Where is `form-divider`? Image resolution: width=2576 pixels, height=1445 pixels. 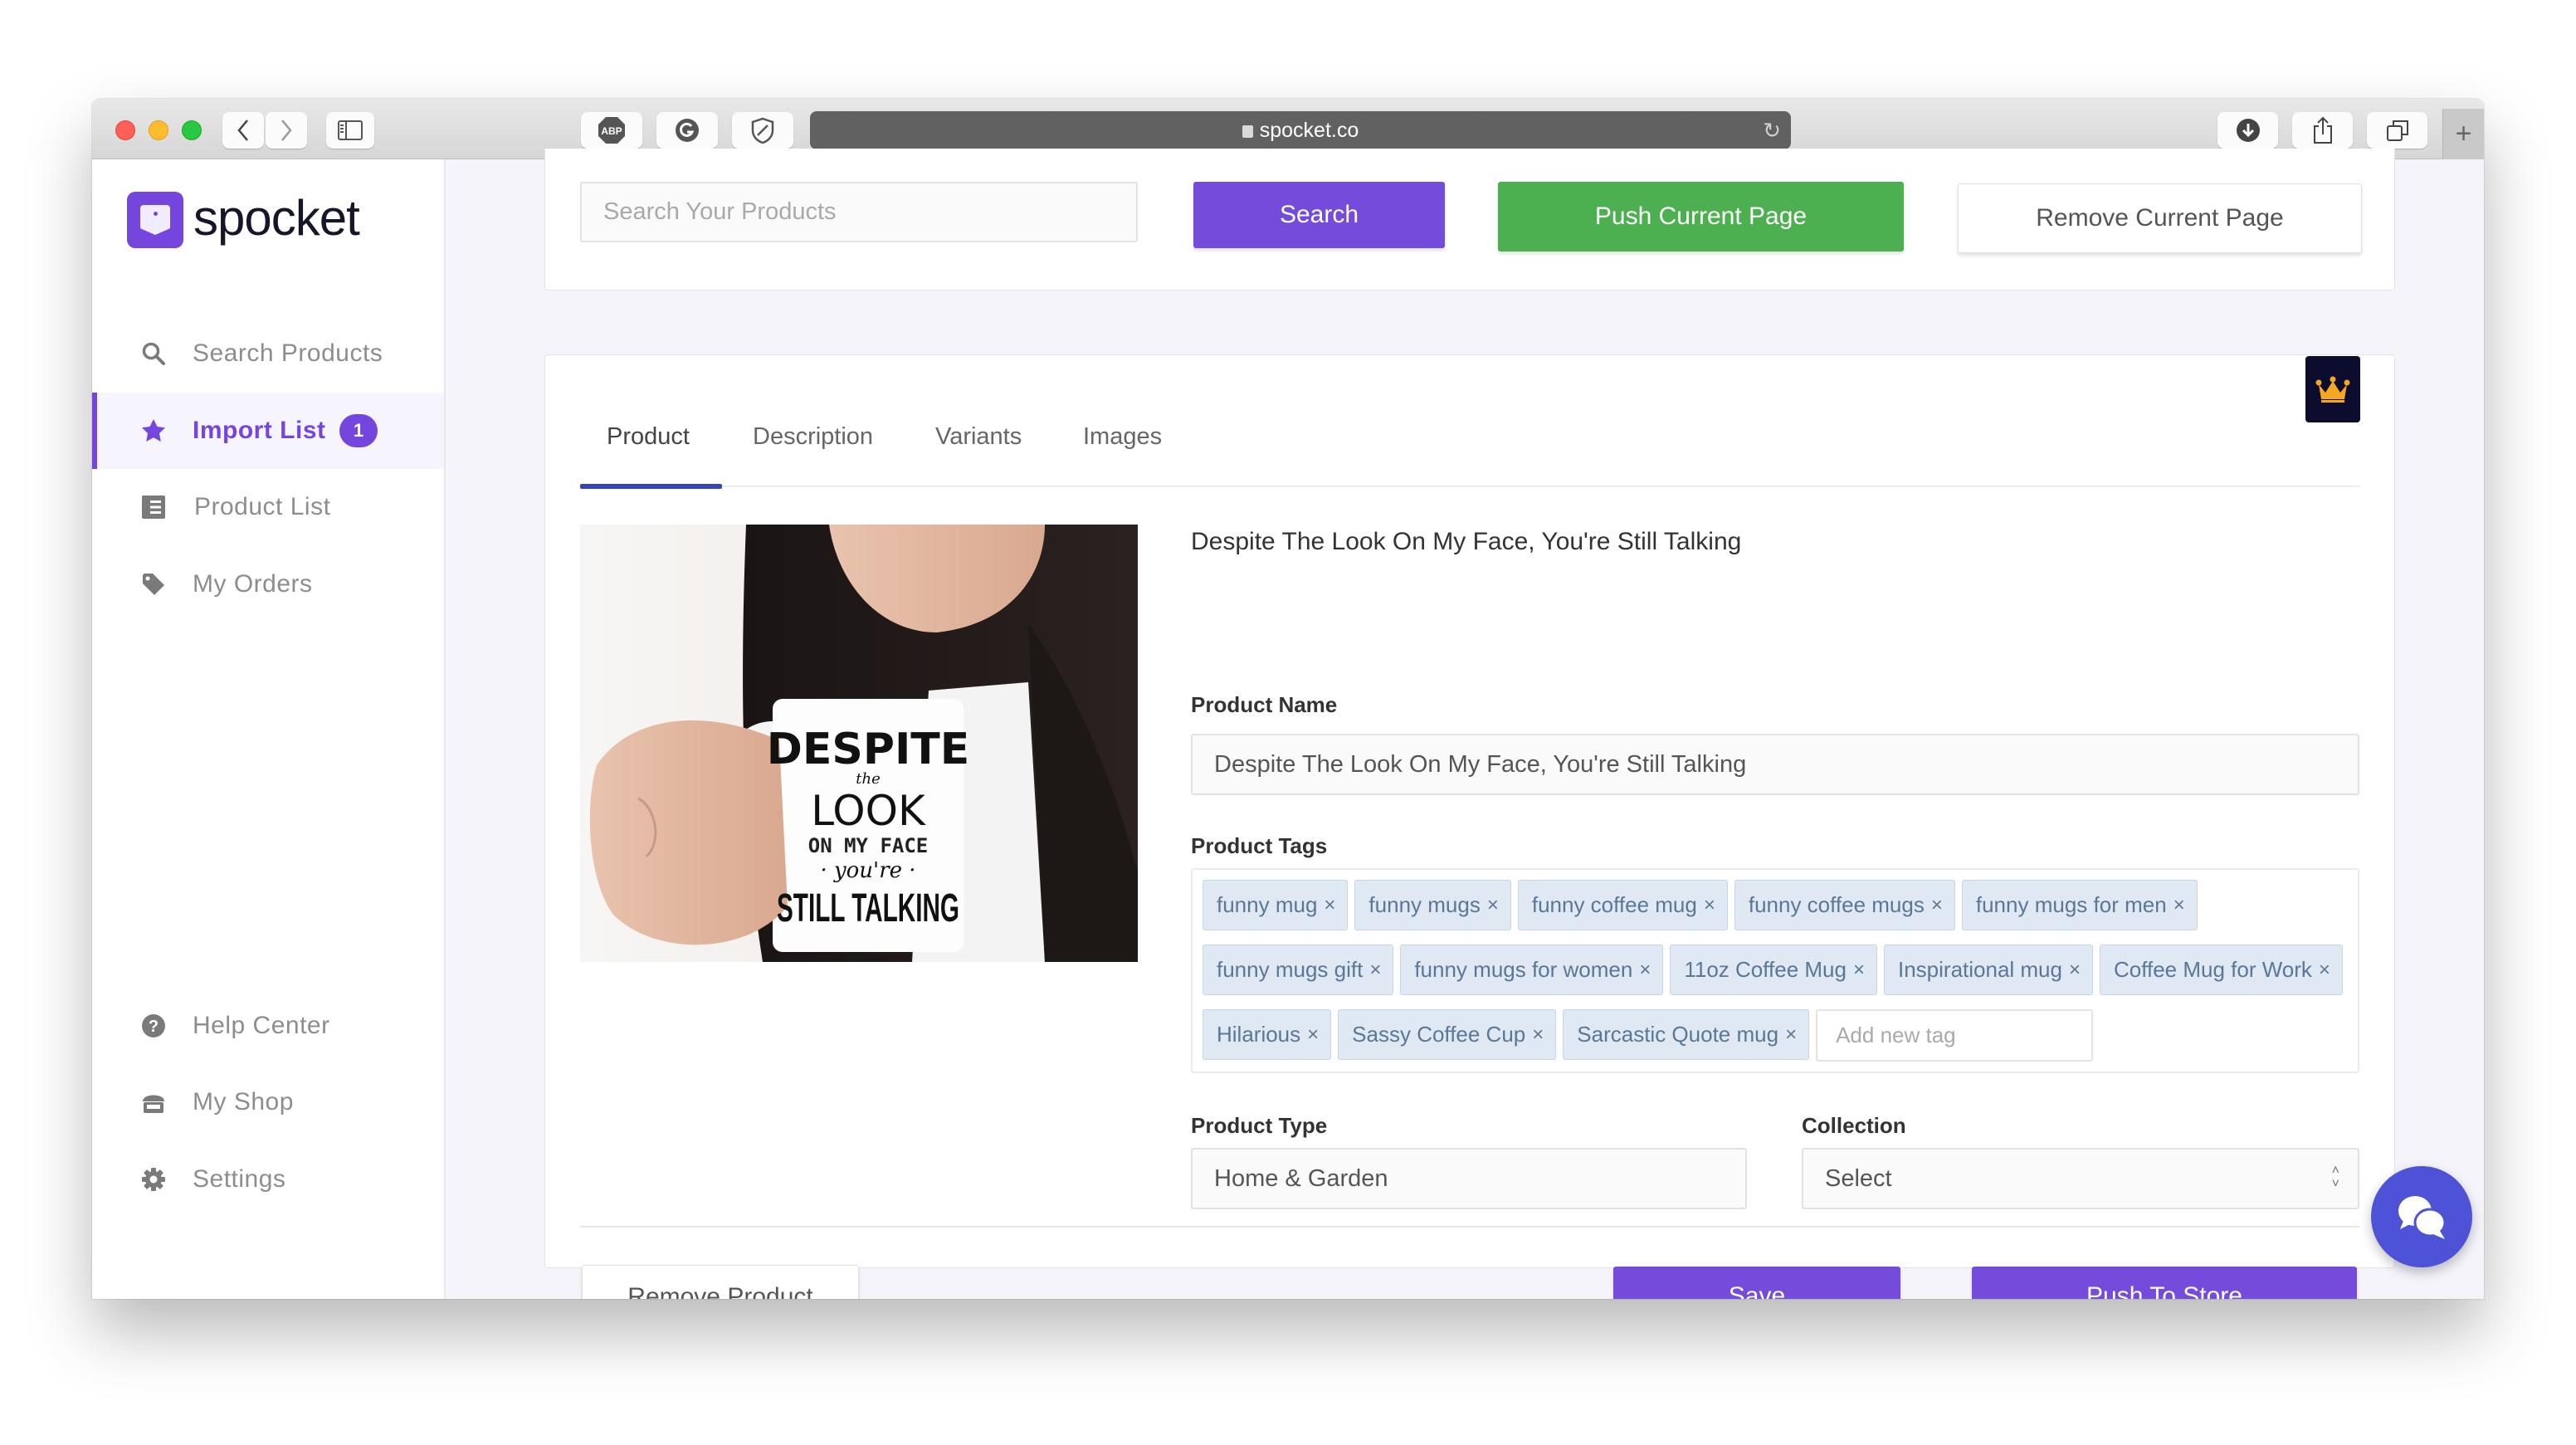 form-divider is located at coordinates (1470, 1227).